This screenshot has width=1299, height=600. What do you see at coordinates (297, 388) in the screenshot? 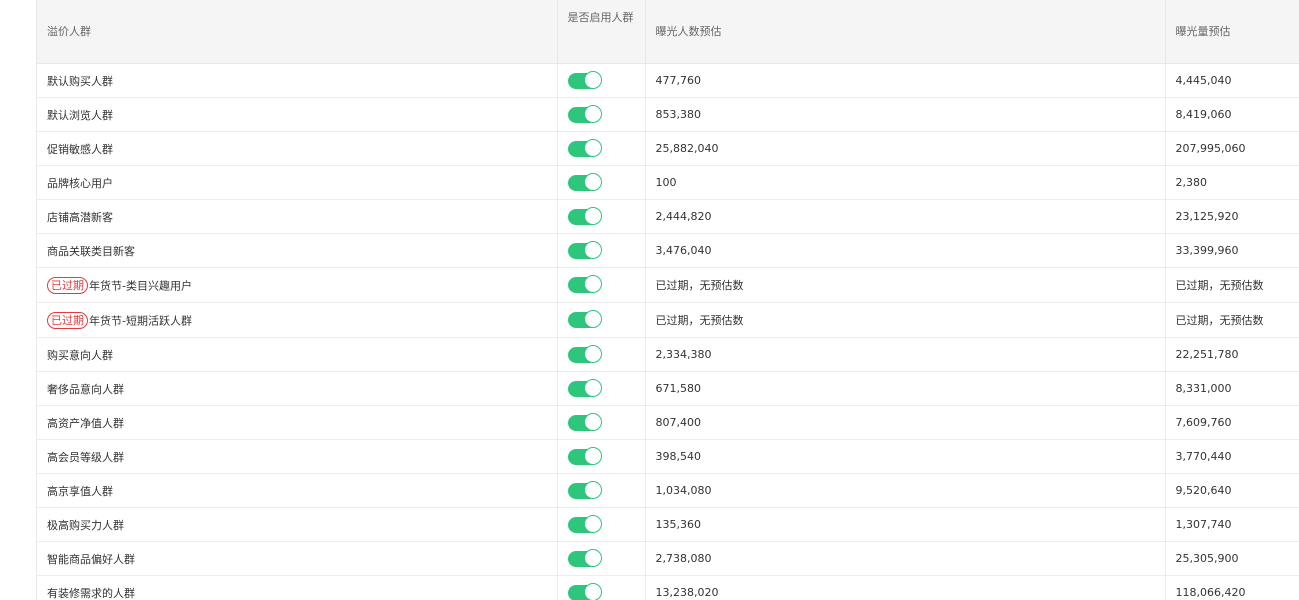
I see `segment-cell: 奢侈品意向人群` at bounding box center [297, 388].